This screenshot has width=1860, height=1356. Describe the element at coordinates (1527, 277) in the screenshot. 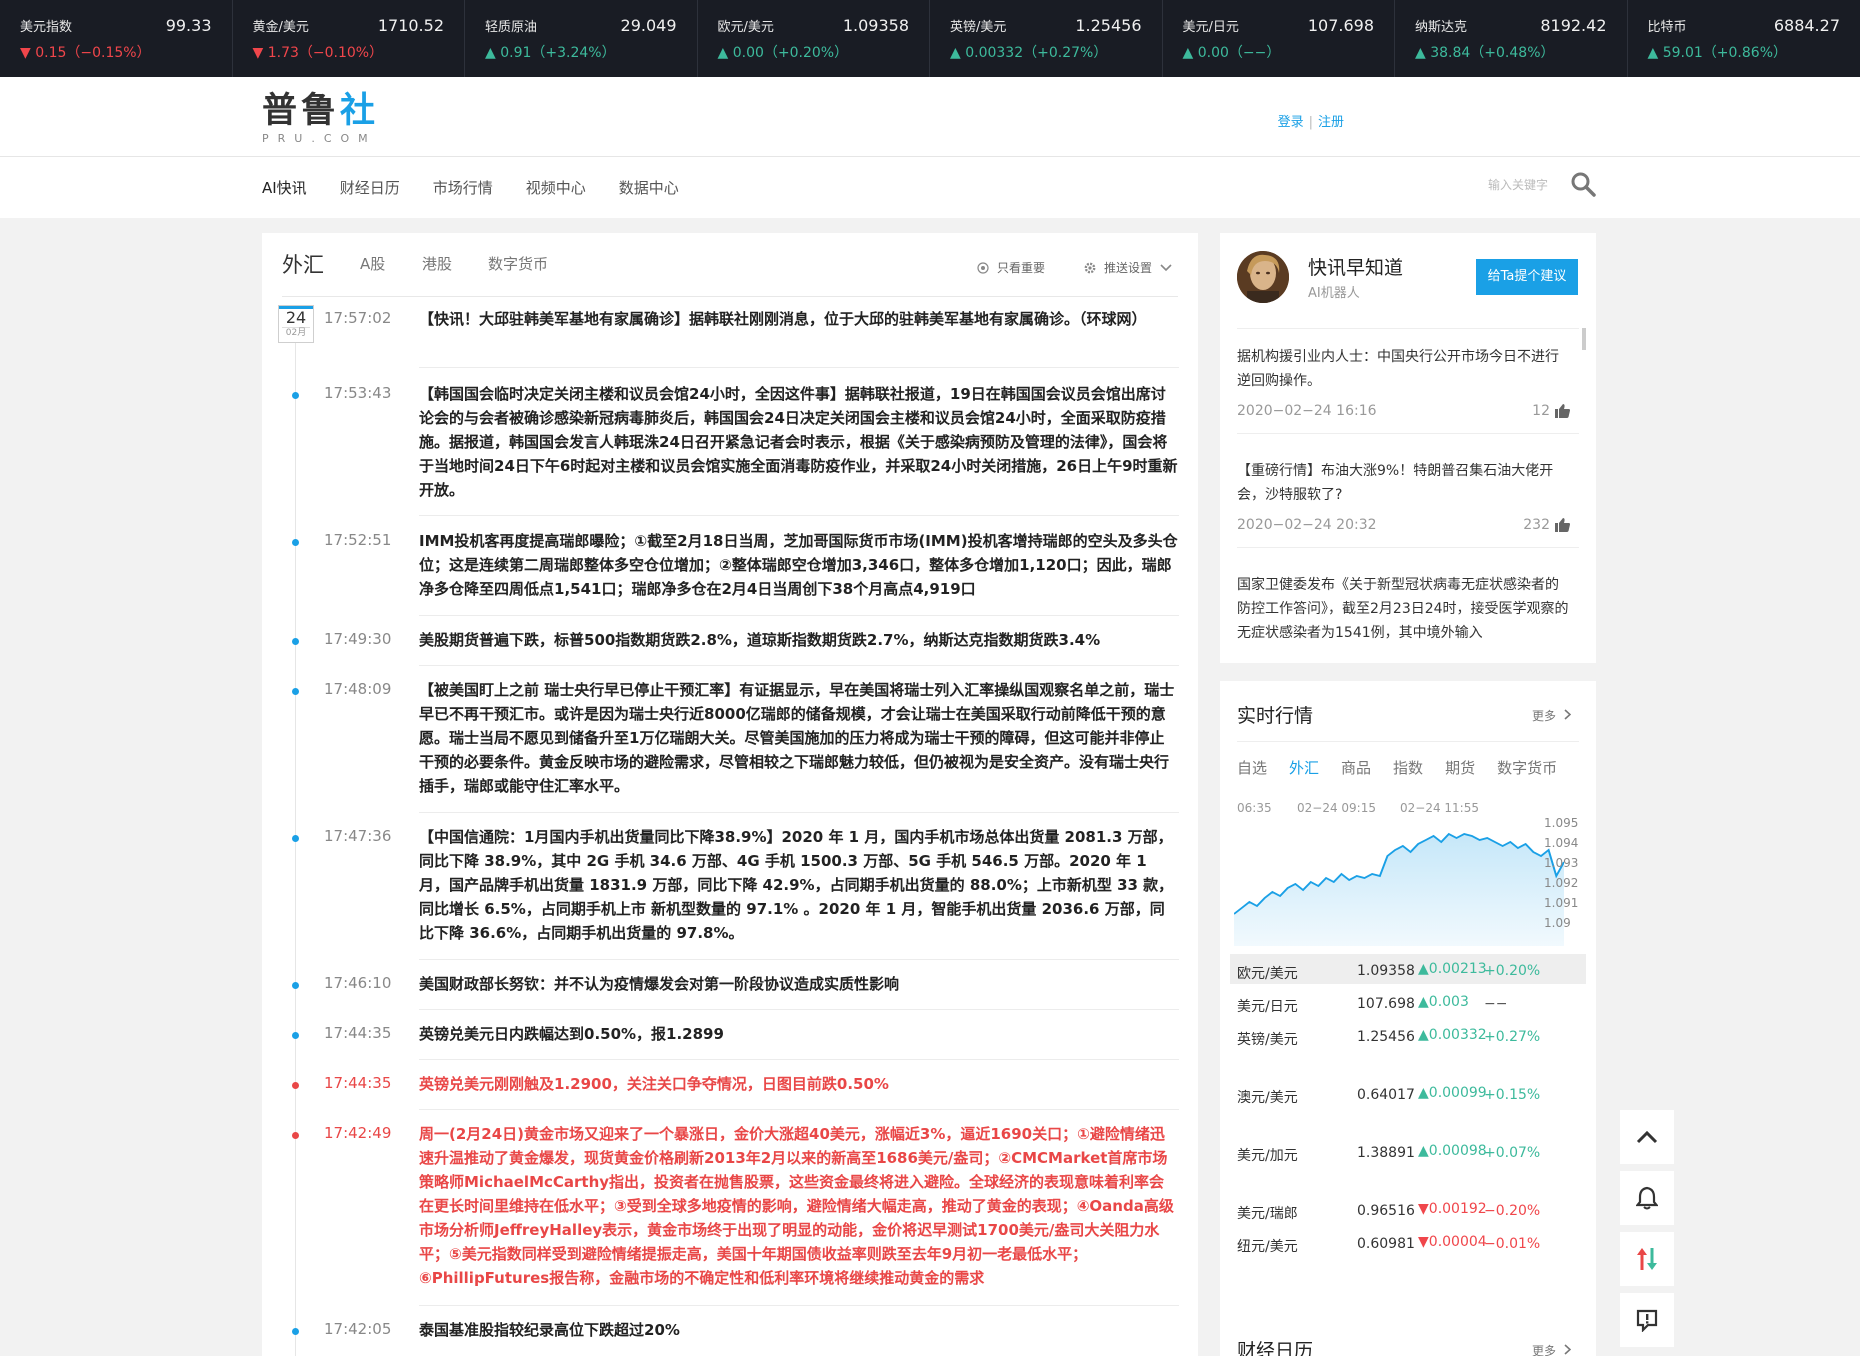

I see `suggest-button: 给Ta提个建议` at that location.